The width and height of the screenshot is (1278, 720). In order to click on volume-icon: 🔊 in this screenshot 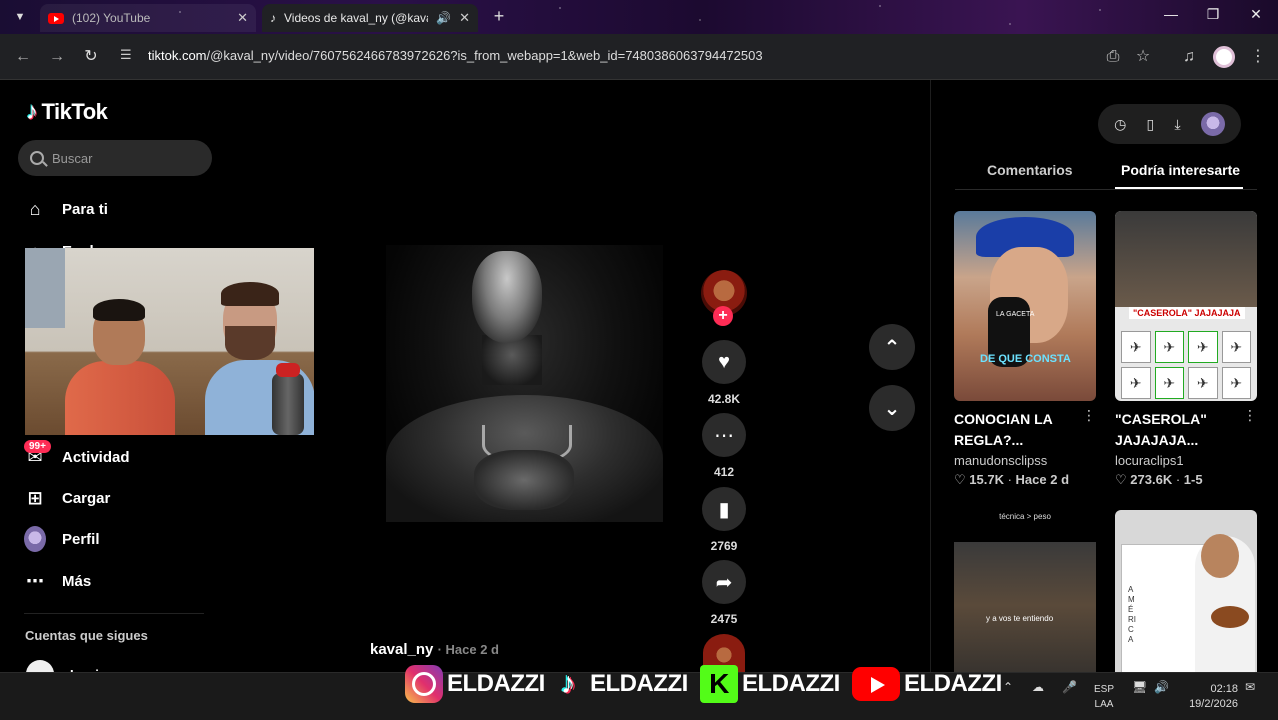, I will do `click(1161, 687)`.